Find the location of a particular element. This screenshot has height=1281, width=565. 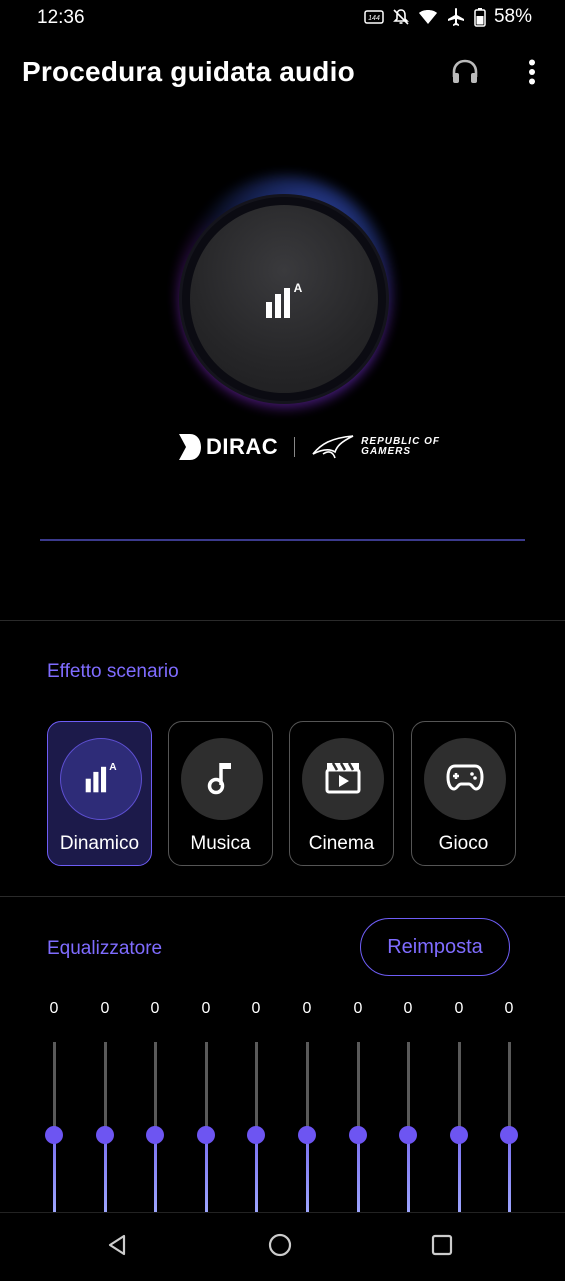

back-button is located at coordinates (117, 1247).